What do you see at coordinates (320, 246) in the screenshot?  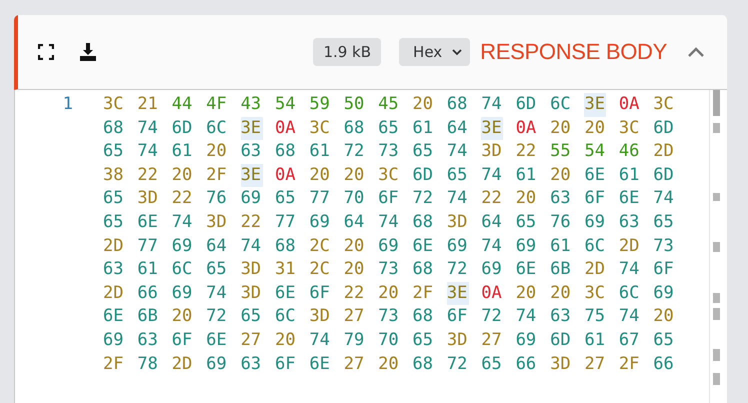 I see `hex-byte: 2C` at bounding box center [320, 246].